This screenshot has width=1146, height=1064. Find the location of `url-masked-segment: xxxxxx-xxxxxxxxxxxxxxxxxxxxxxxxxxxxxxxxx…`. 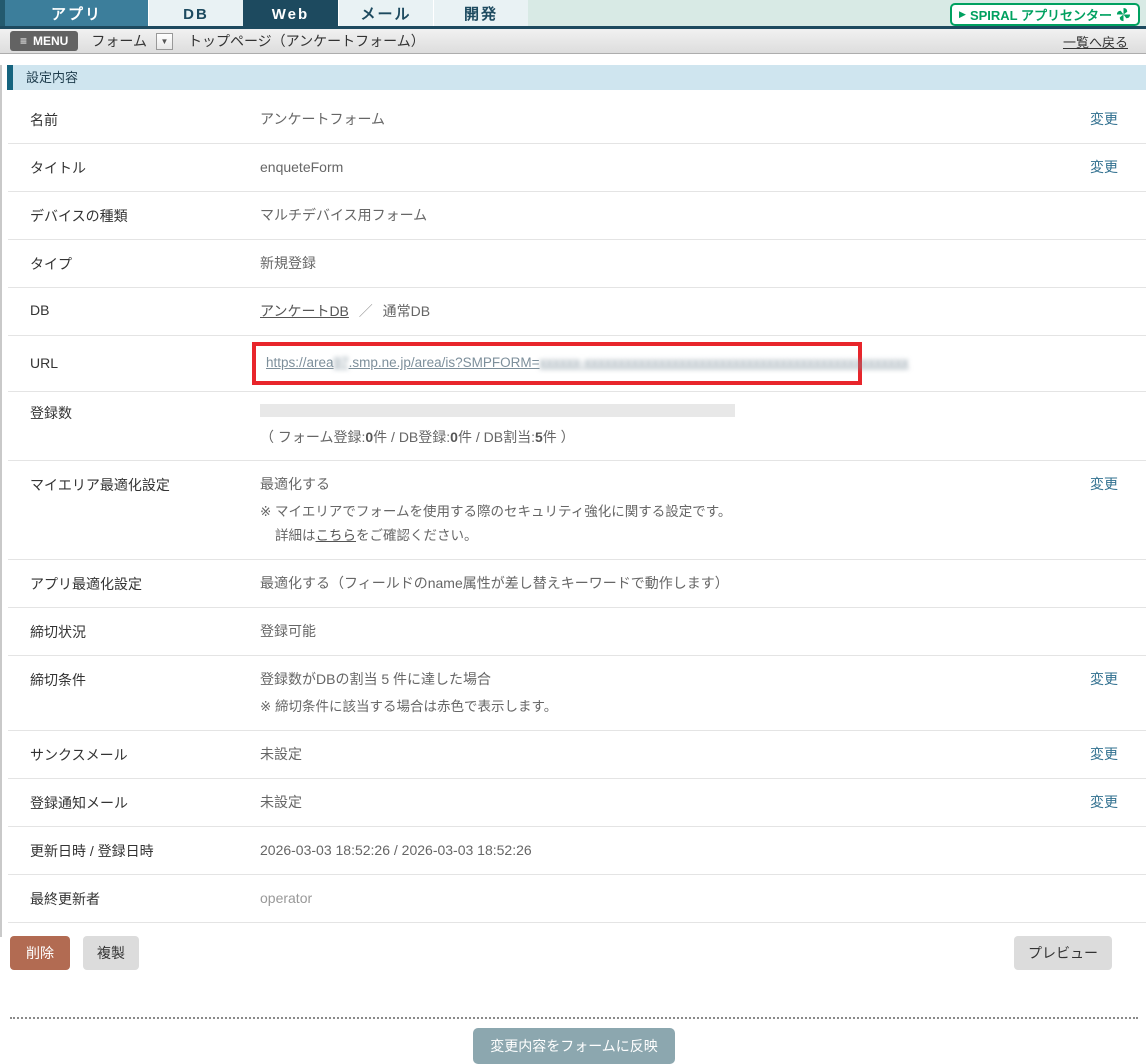

url-masked-segment: xxxxxx-xxxxxxxxxxxxxxxxxxxxxxxxxxxxxxxxx… is located at coordinates (724, 362).